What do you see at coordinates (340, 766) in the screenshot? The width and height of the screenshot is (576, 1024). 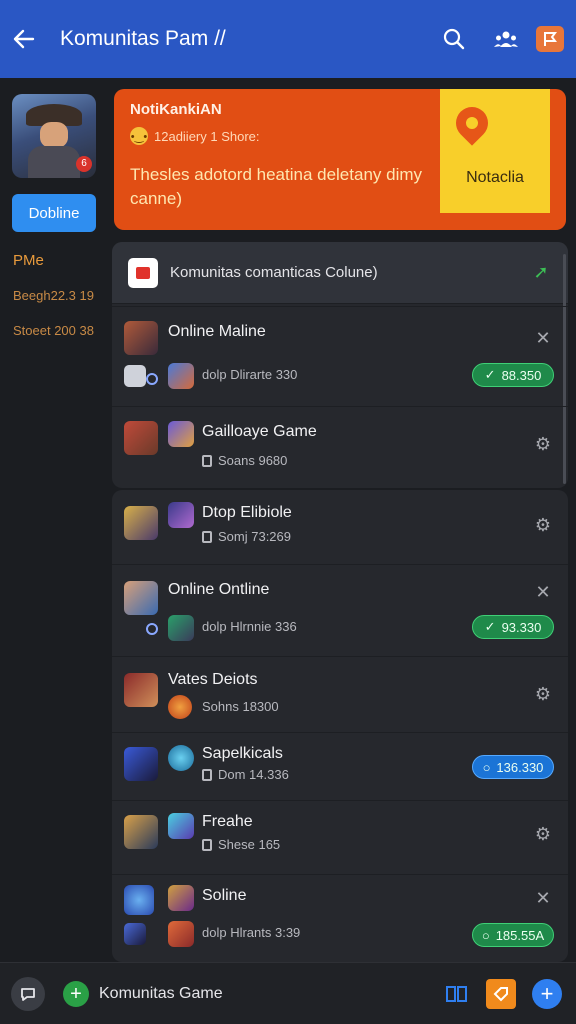 I see `list-item: Sapelkicals Dom 14.336 ○ 136.330` at bounding box center [340, 766].